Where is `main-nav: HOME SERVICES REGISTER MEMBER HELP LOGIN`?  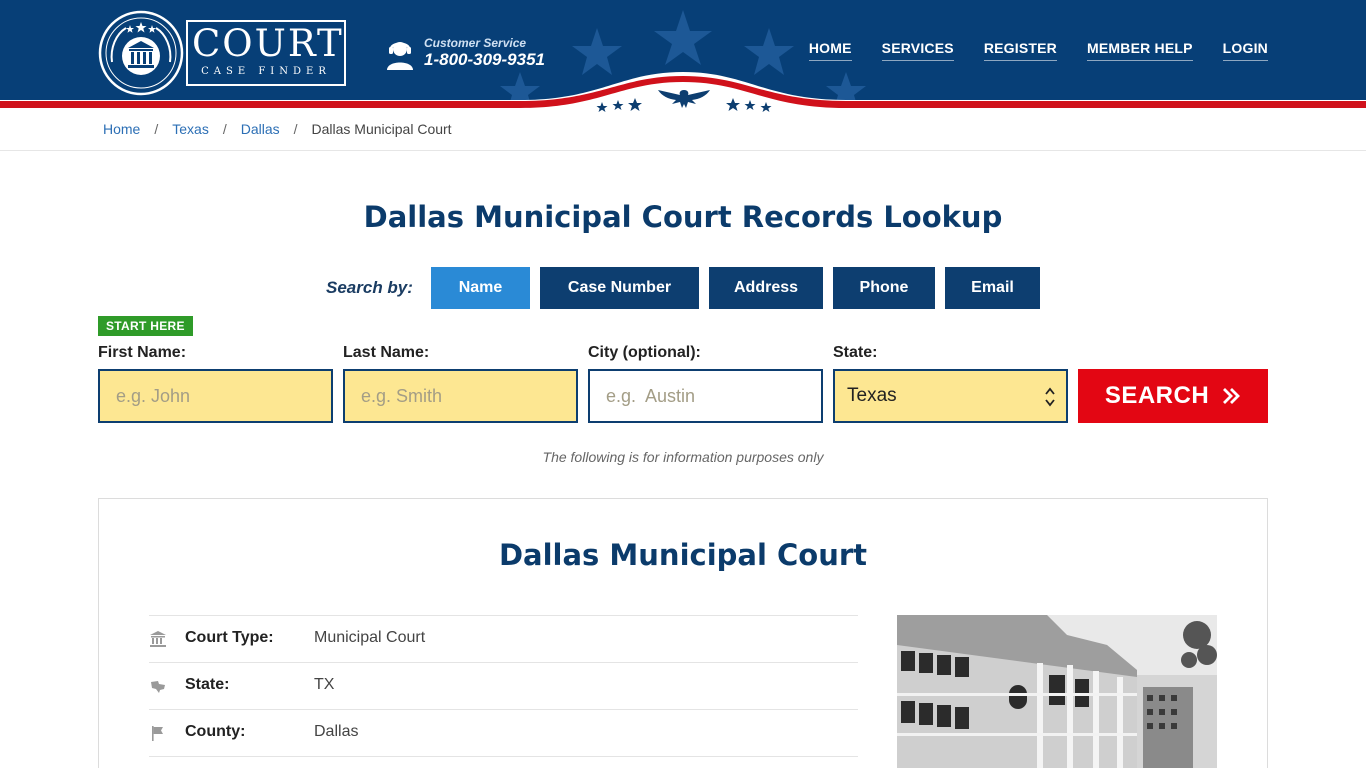 main-nav: HOME SERVICES REGISTER MEMBER HELP LOGIN is located at coordinates (1038, 50).